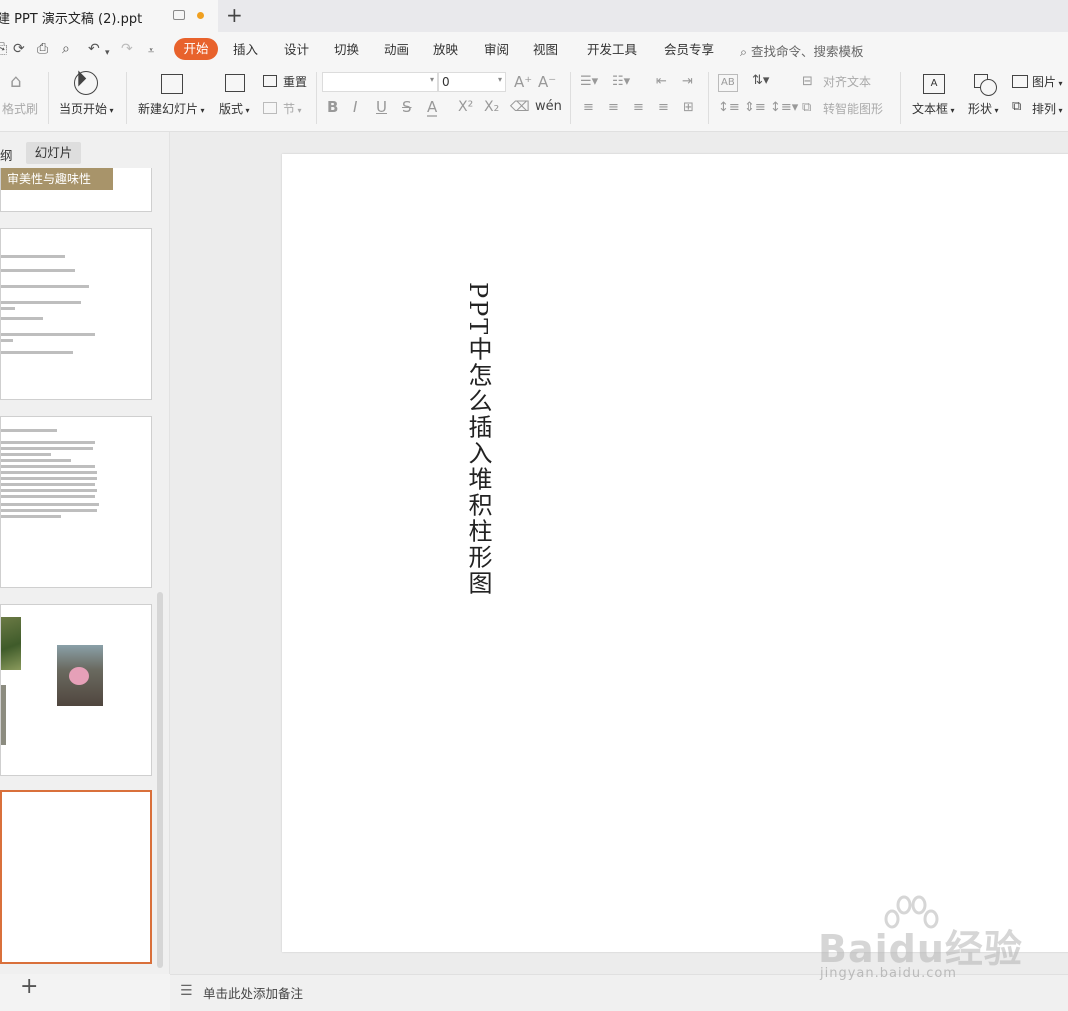 This screenshot has width=1068, height=1011. What do you see at coordinates (613, 108) in the screenshot?
I see `align-center-icon: ≡` at bounding box center [613, 108].